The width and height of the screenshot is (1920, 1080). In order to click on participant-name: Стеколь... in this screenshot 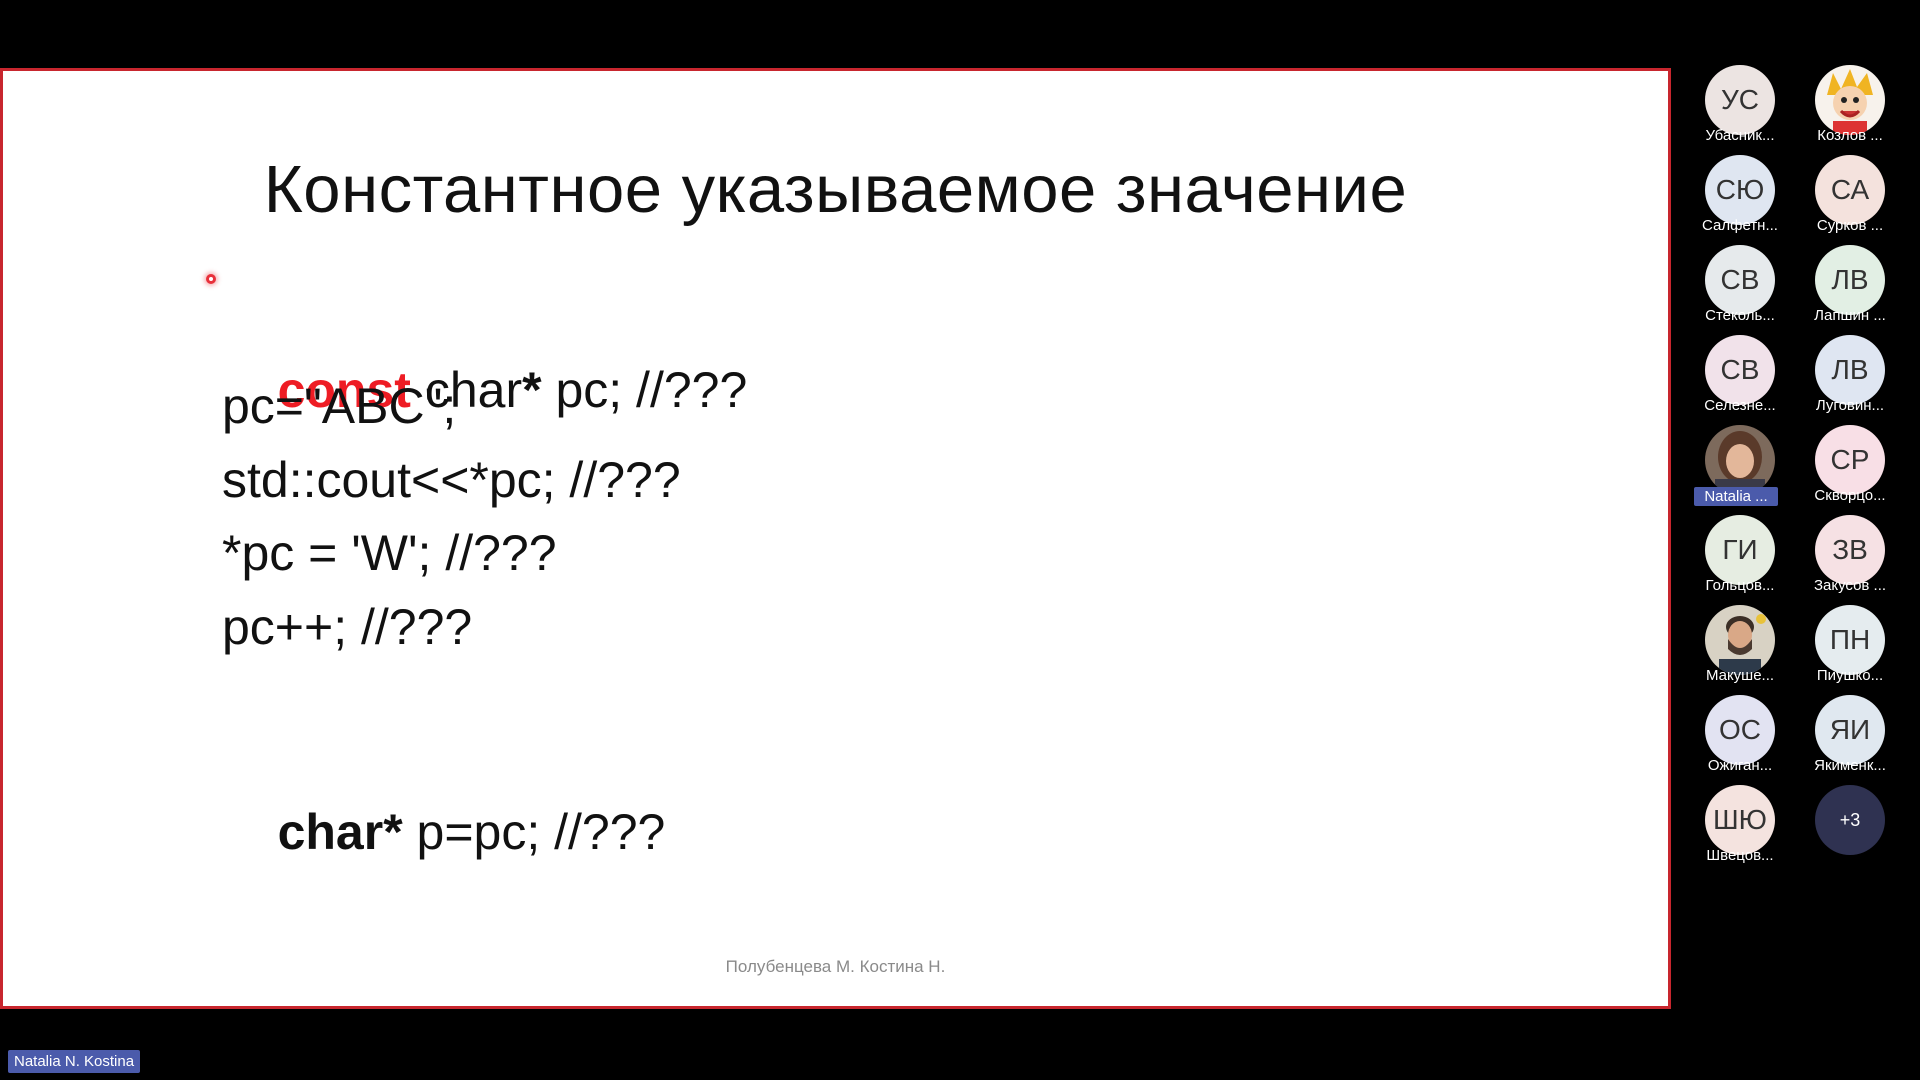, I will do `click(1740, 315)`.